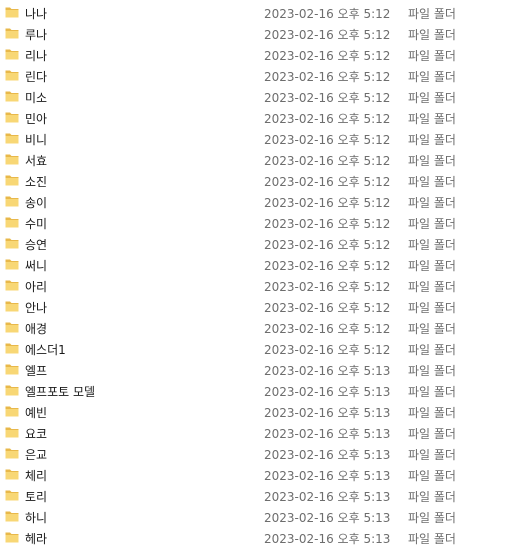 This screenshot has height=555, width=517. Describe the element at coordinates (36, 224) in the screenshot. I see `file-name: 수미` at that location.